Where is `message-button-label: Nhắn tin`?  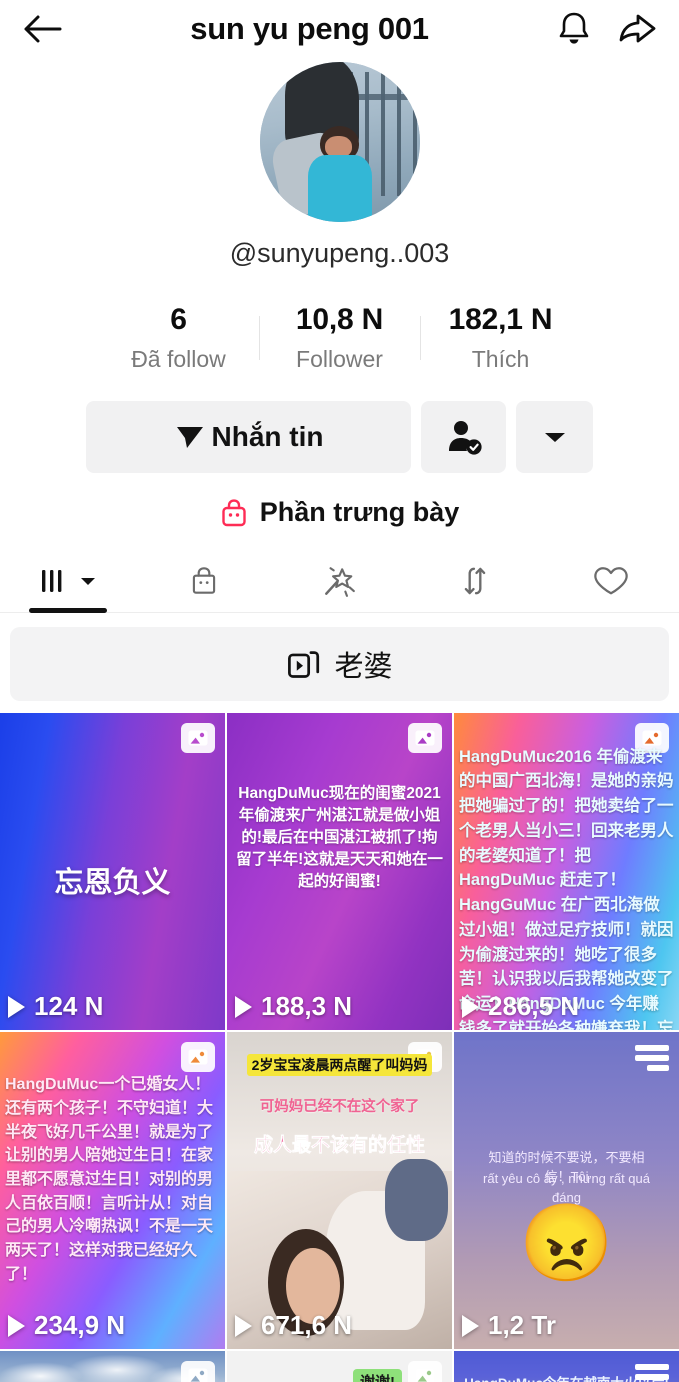
message-button-label: Nhắn tin is located at coordinates (267, 436).